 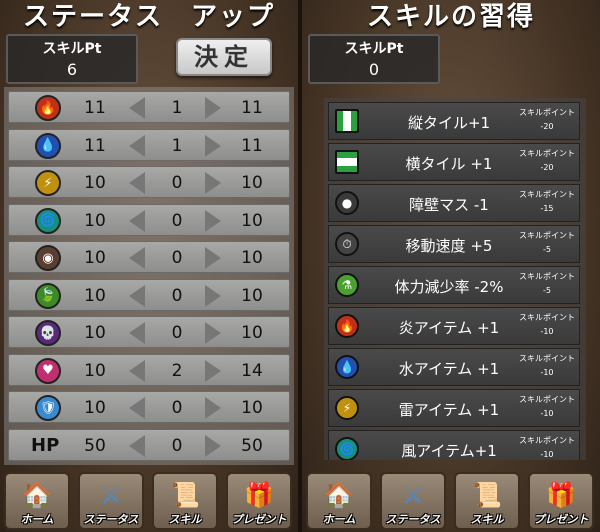 I want to click on skill-row: ⚗ 体力減少率 -2% スキルポイント -5, so click(x=454, y=285).